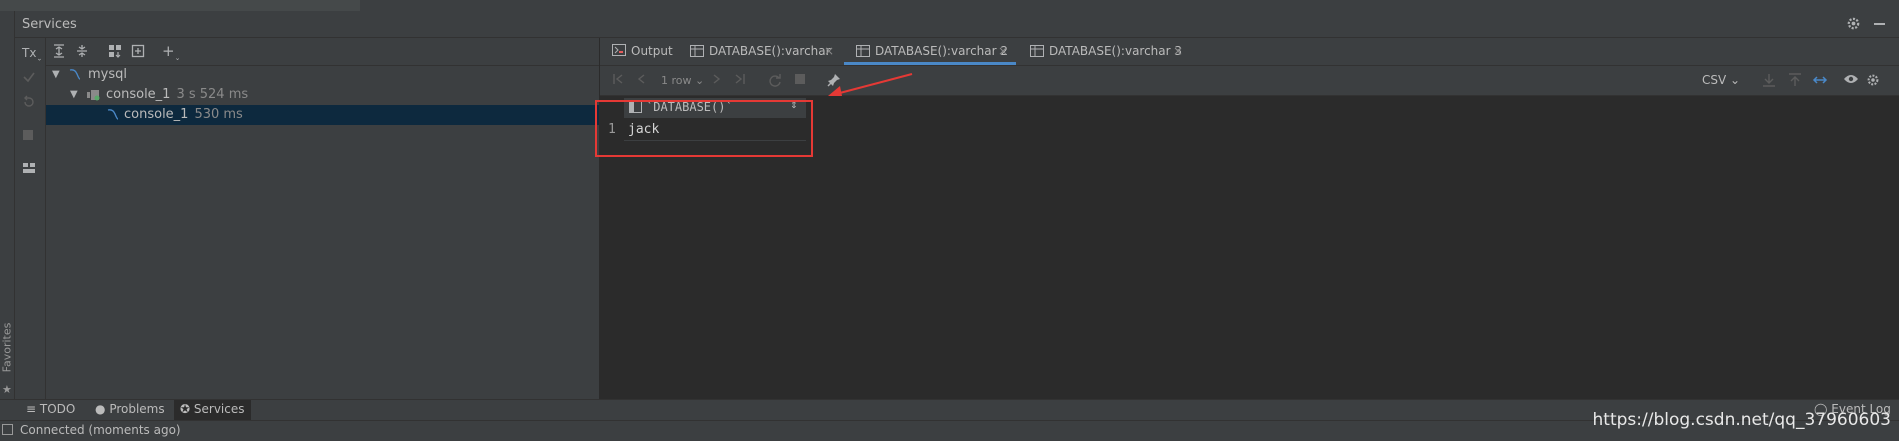 This screenshot has width=1899, height=441. Describe the element at coordinates (1714, 80) in the screenshot. I see `export-format-label: CSV` at that location.